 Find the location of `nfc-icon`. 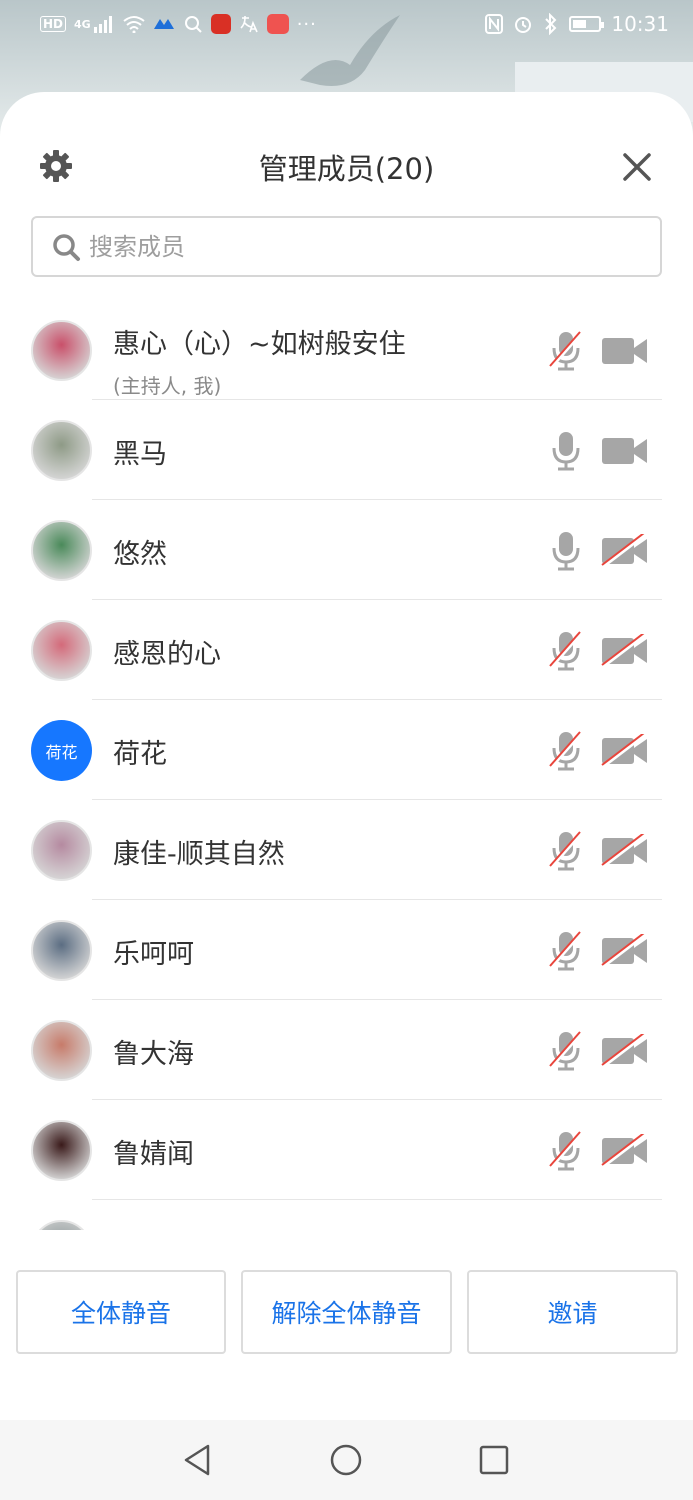

nfc-icon is located at coordinates (494, 24).